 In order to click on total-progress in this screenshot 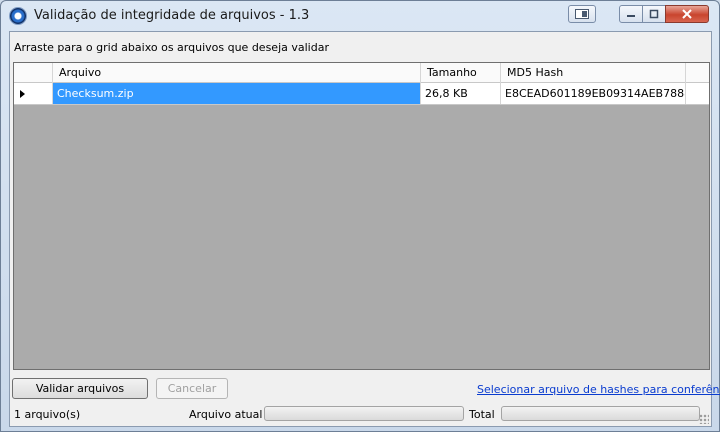, I will do `click(600, 413)`.